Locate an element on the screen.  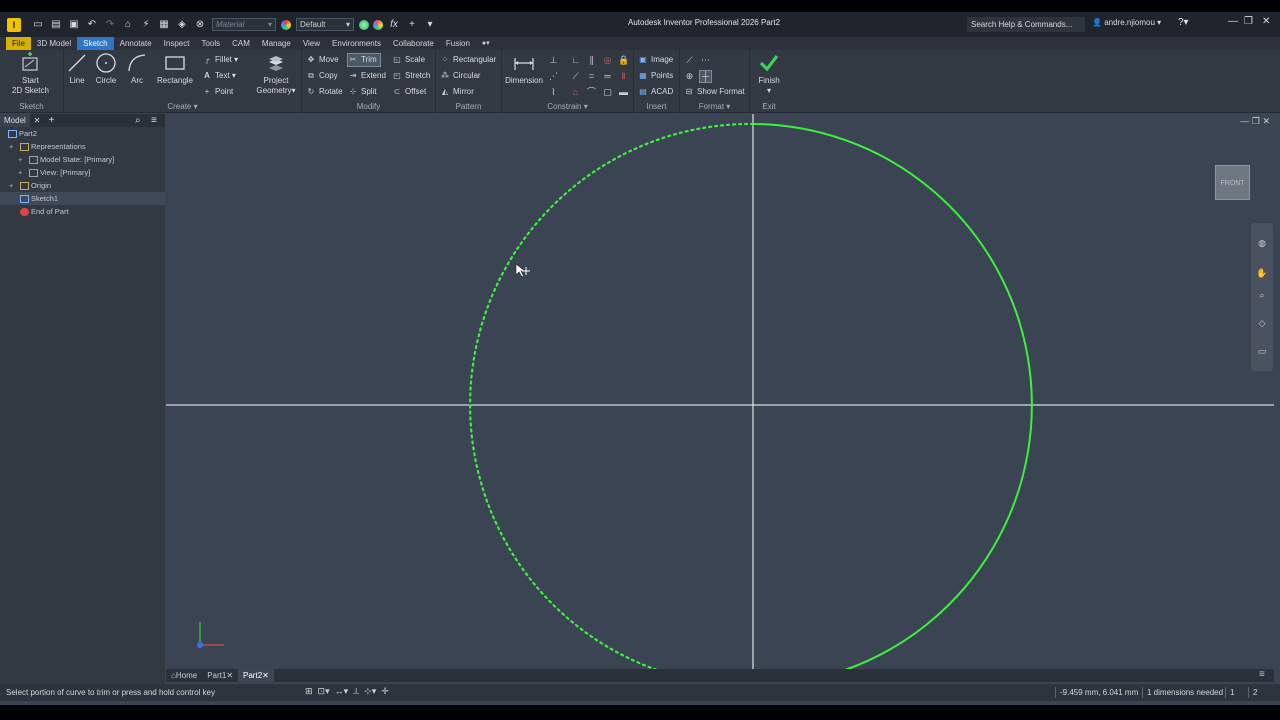
restore-icon: ❐ is located at coordinates (1248, 21).